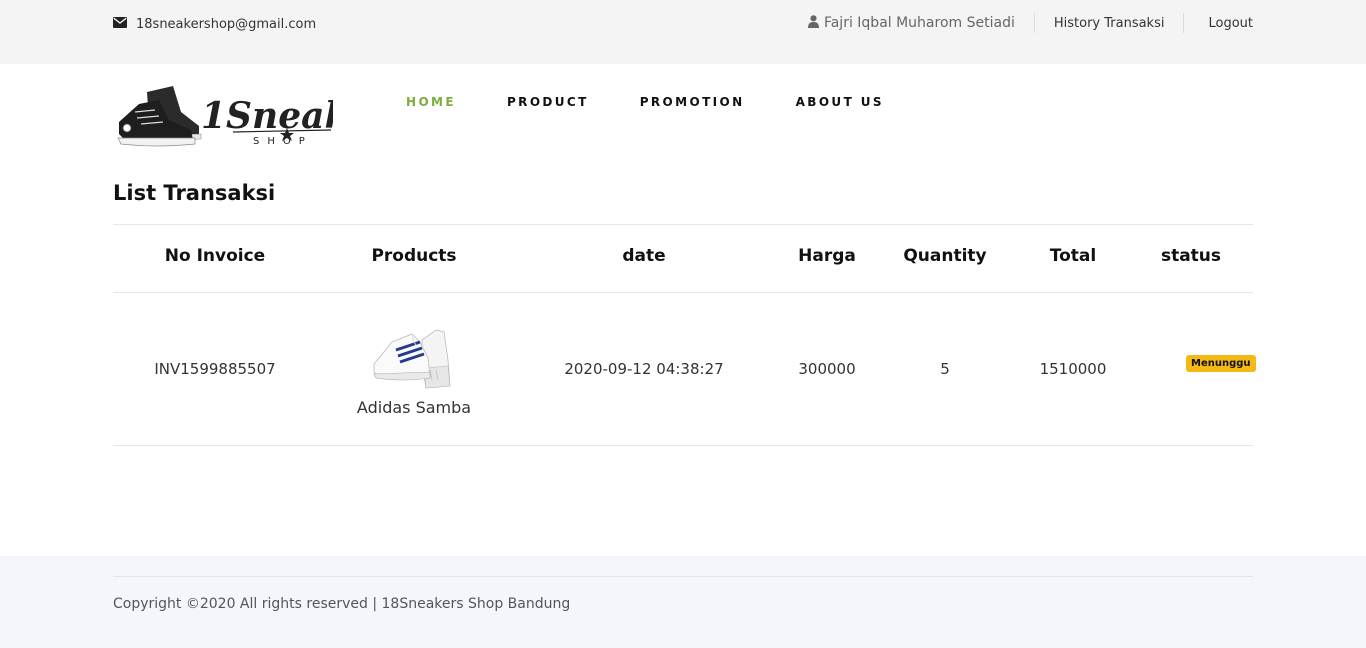 This screenshot has height=648, width=1366. I want to click on product-name: Adidas Samba, so click(414, 407).